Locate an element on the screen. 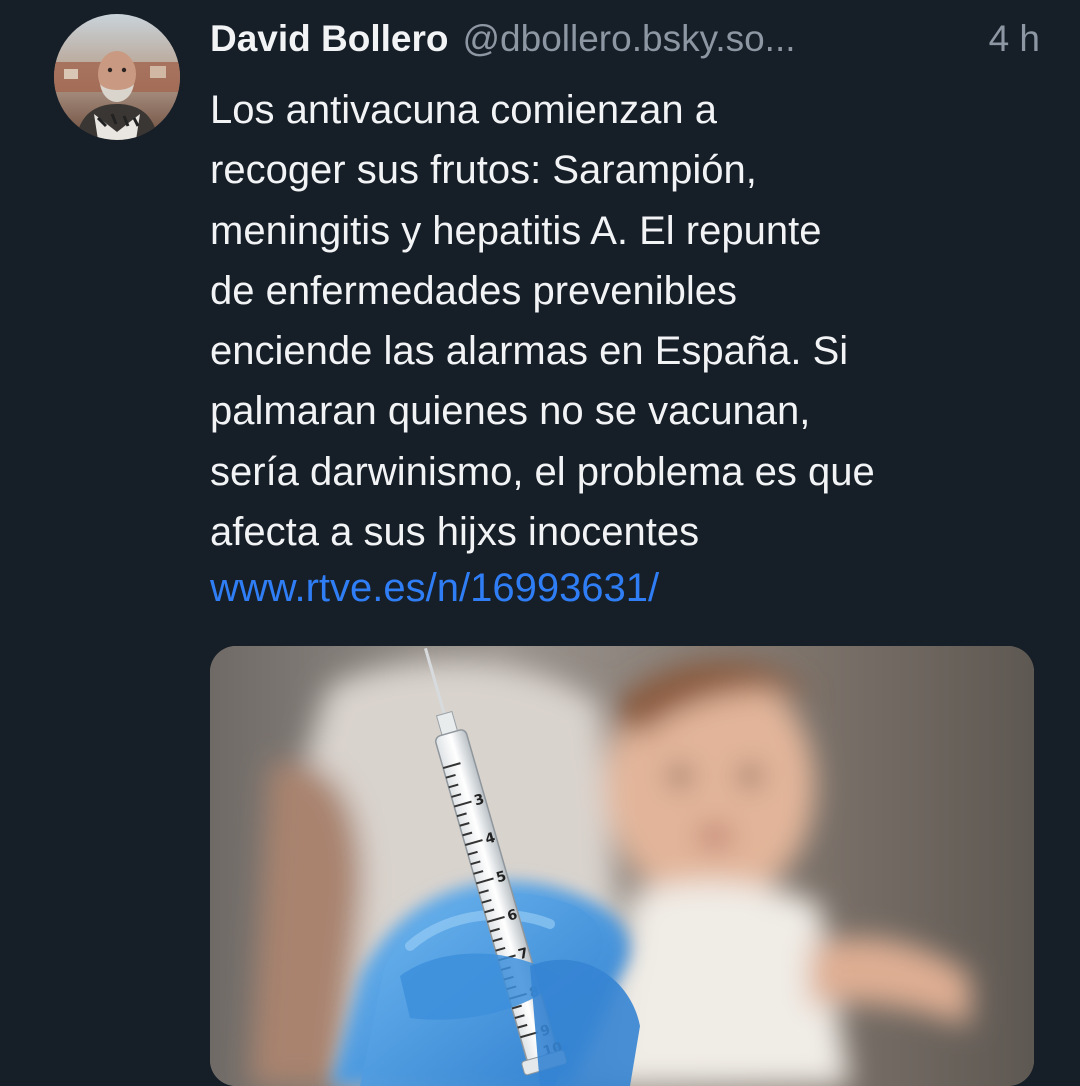 The image size is (1080, 1086). post-timestamp: 4 h is located at coordinates (1014, 39).